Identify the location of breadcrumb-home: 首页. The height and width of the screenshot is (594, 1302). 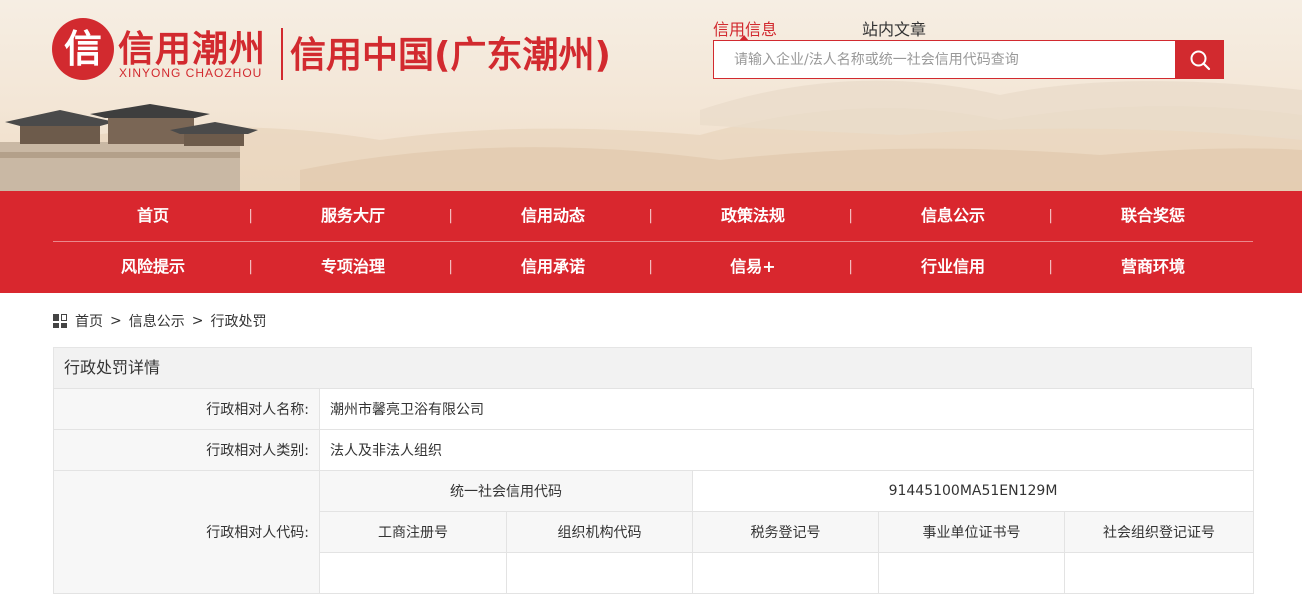
(89, 321).